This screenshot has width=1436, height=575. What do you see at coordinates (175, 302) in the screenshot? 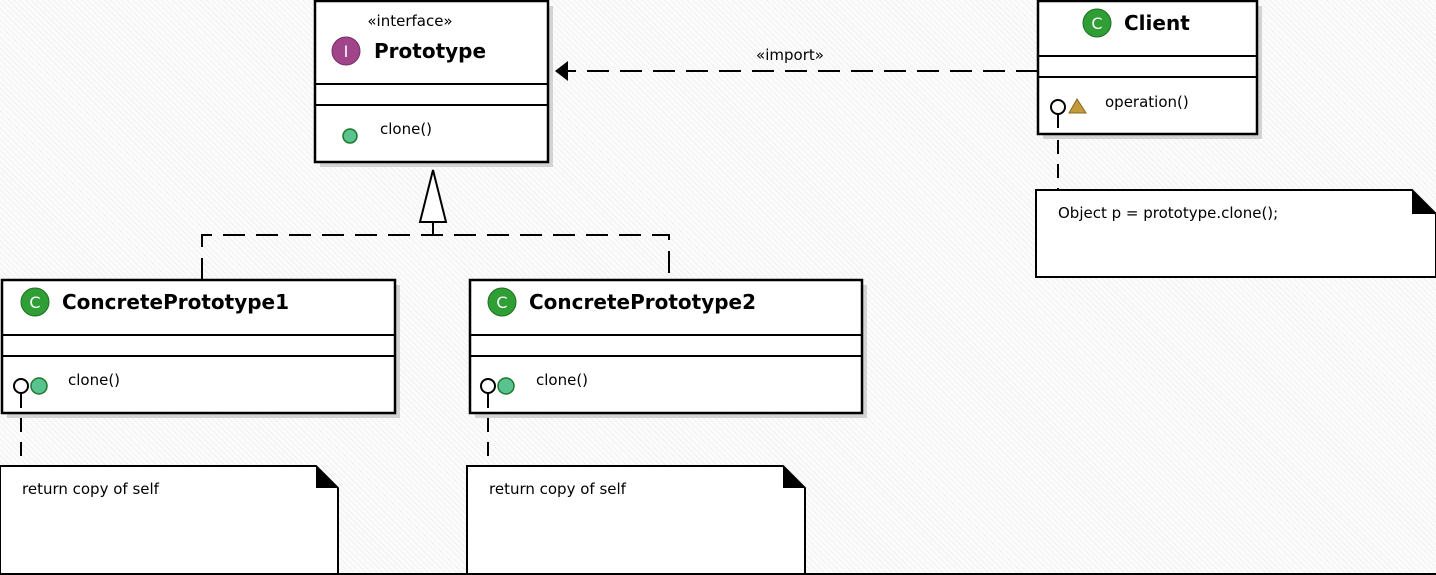
I see `class-name: ConcretePrototype1` at bounding box center [175, 302].